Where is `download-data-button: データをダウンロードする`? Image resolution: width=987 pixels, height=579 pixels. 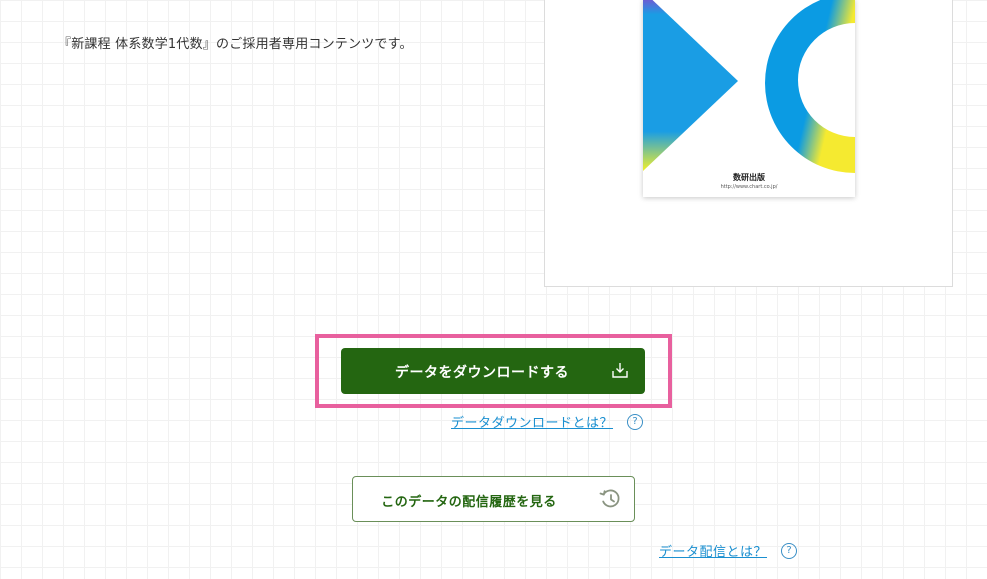 download-data-button: データをダウンロードする is located at coordinates (493, 371).